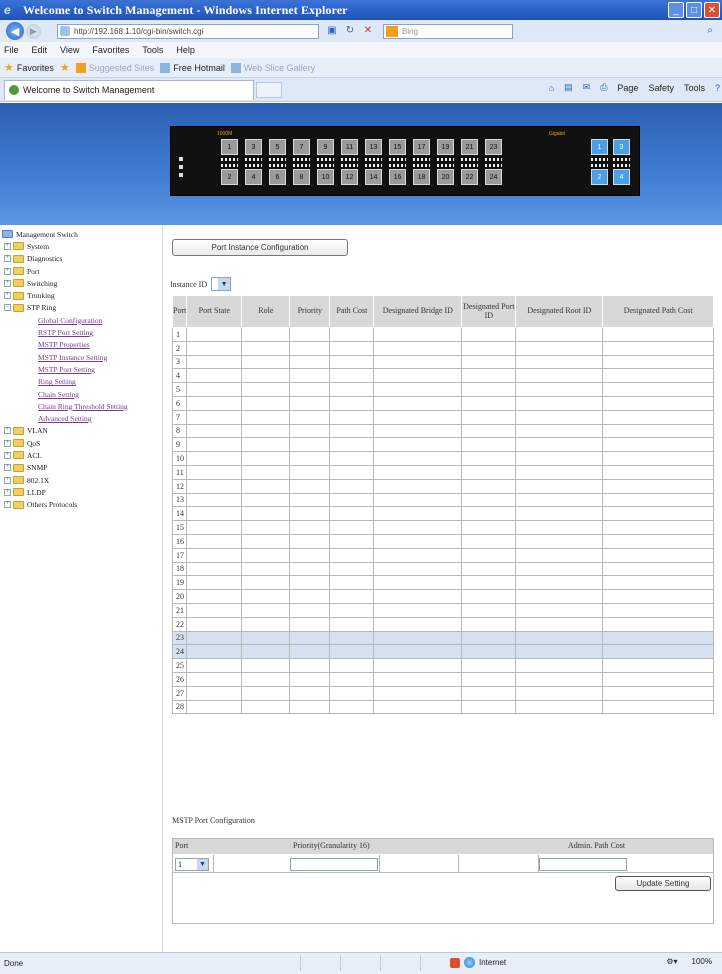  I want to click on sidebar-item-lldp: + LLDP, so click(81, 492).